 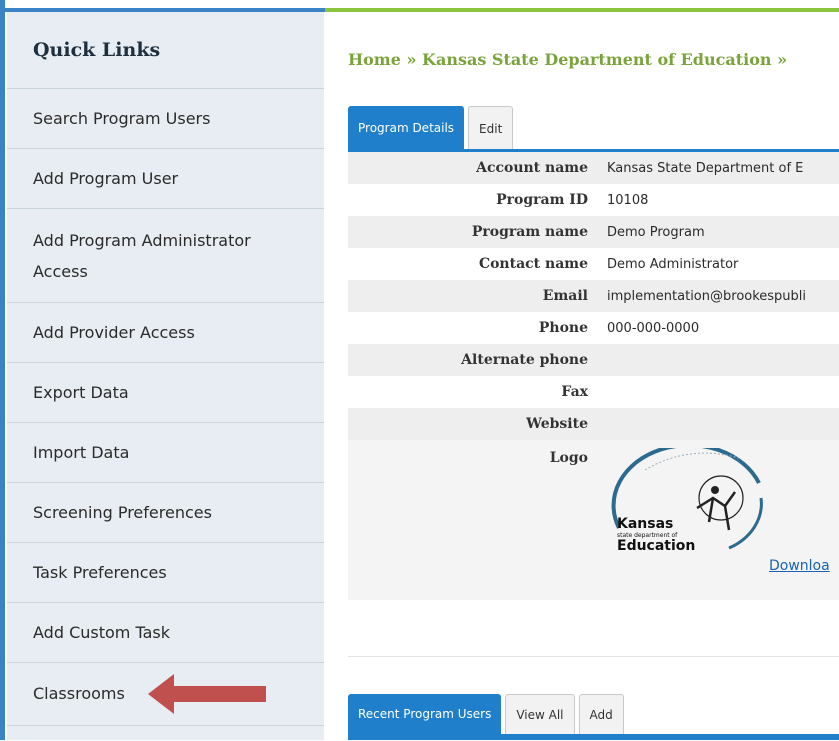 What do you see at coordinates (540, 714) in the screenshot?
I see `tab-view-all: View All` at bounding box center [540, 714].